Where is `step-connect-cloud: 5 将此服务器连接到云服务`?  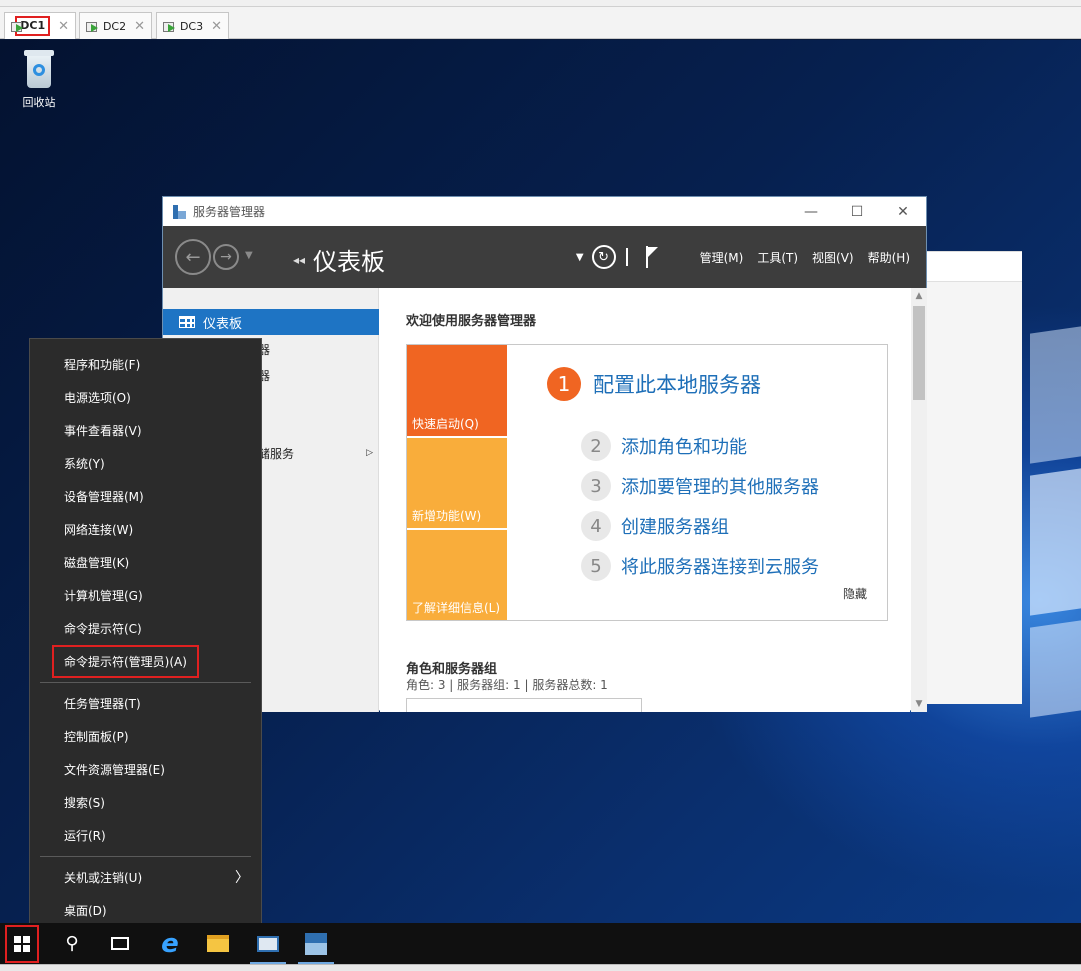
step-connect-cloud: 5 将此服务器连接到云服务 is located at coordinates (700, 566).